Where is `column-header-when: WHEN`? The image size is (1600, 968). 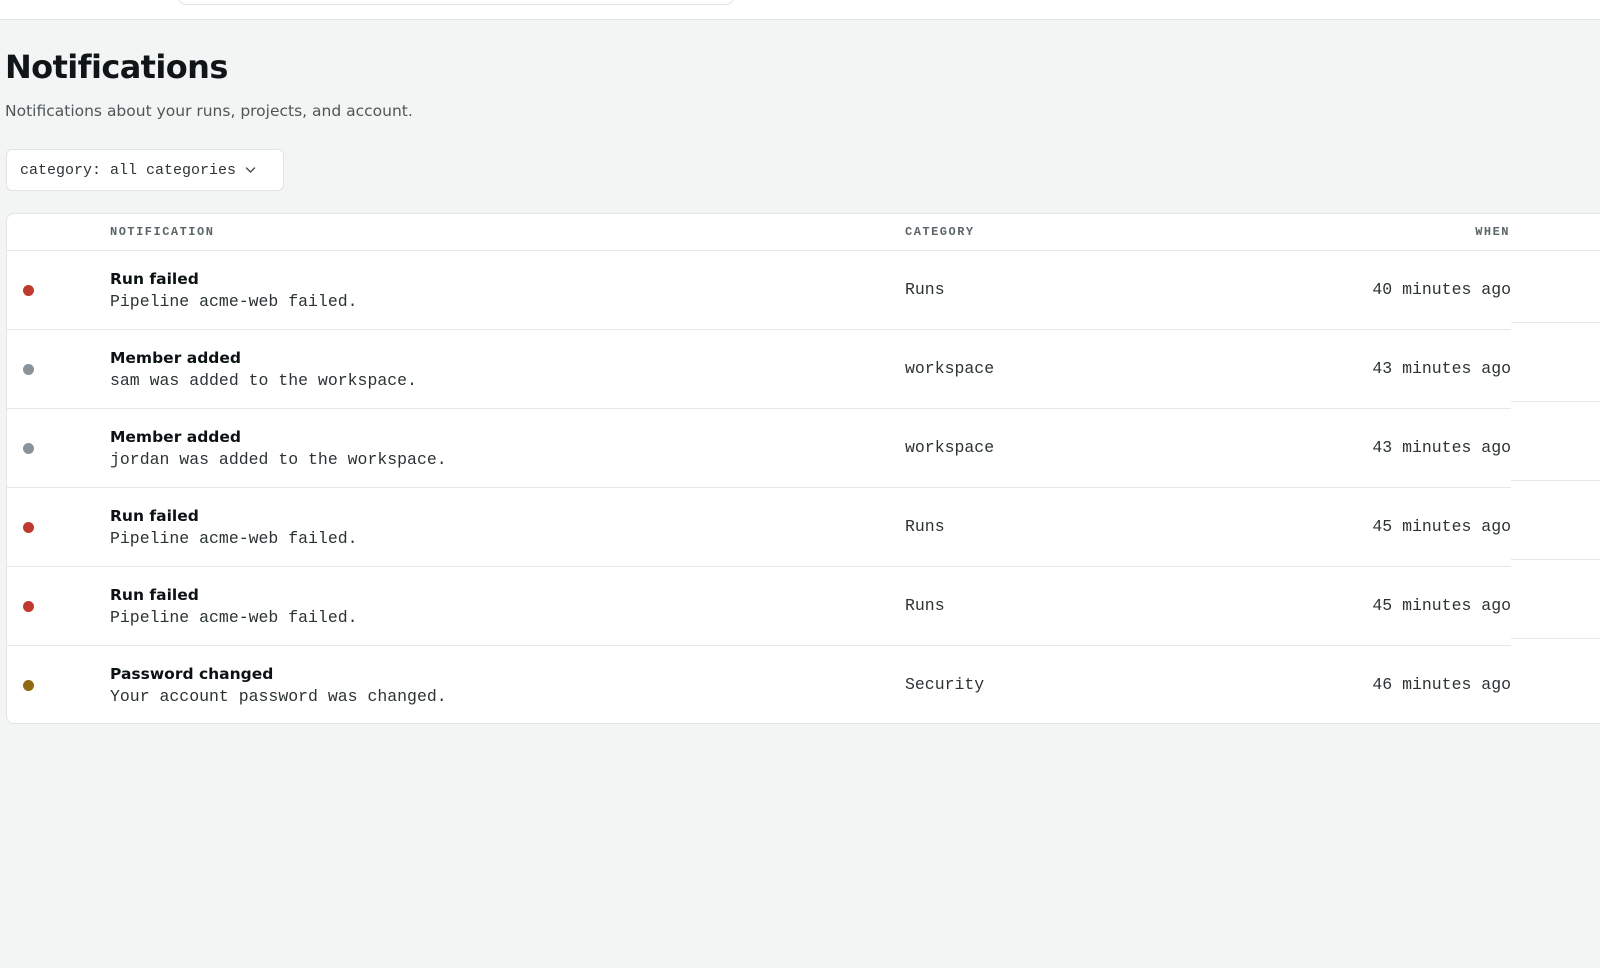 column-header-when: WHEN is located at coordinates (1492, 232).